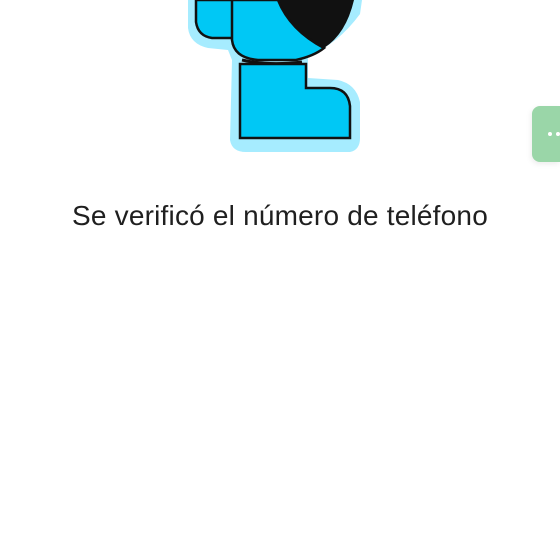  Describe the element at coordinates (546, 134) in the screenshot. I see `side-panel-tab` at that location.